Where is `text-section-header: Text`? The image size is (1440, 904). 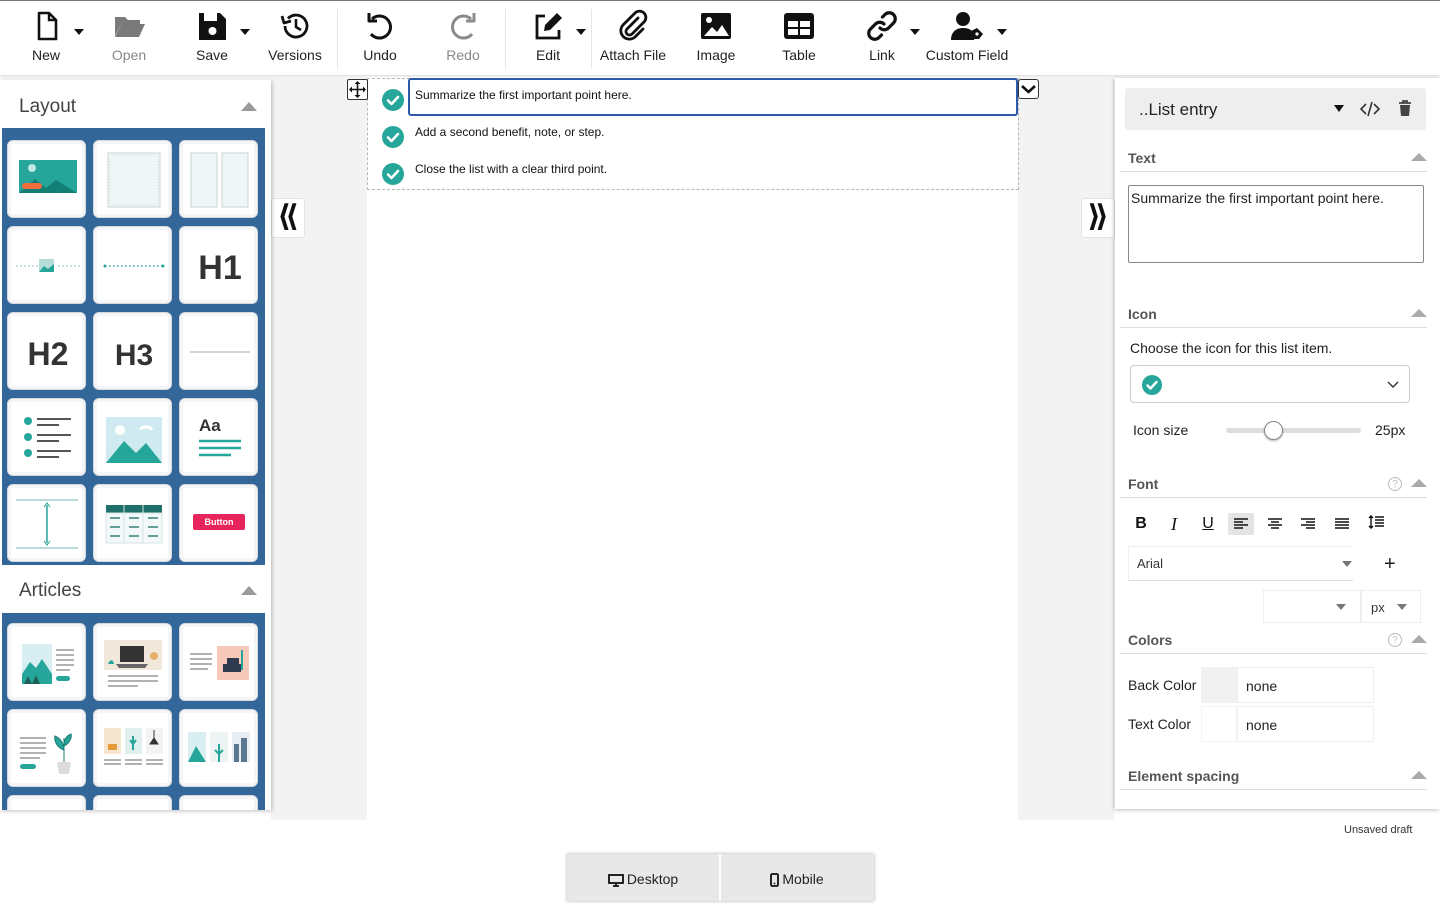
text-section-header: Text is located at coordinates (1273, 160).